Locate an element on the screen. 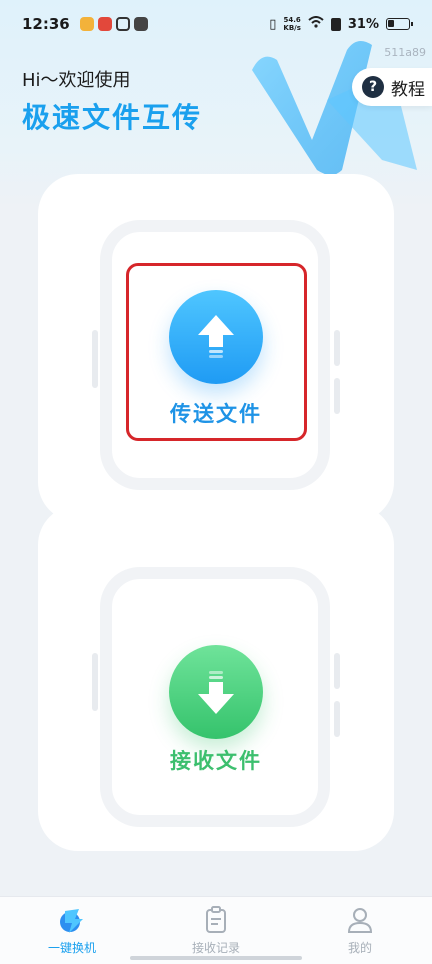  news-app-icon is located at coordinates (104, 24).